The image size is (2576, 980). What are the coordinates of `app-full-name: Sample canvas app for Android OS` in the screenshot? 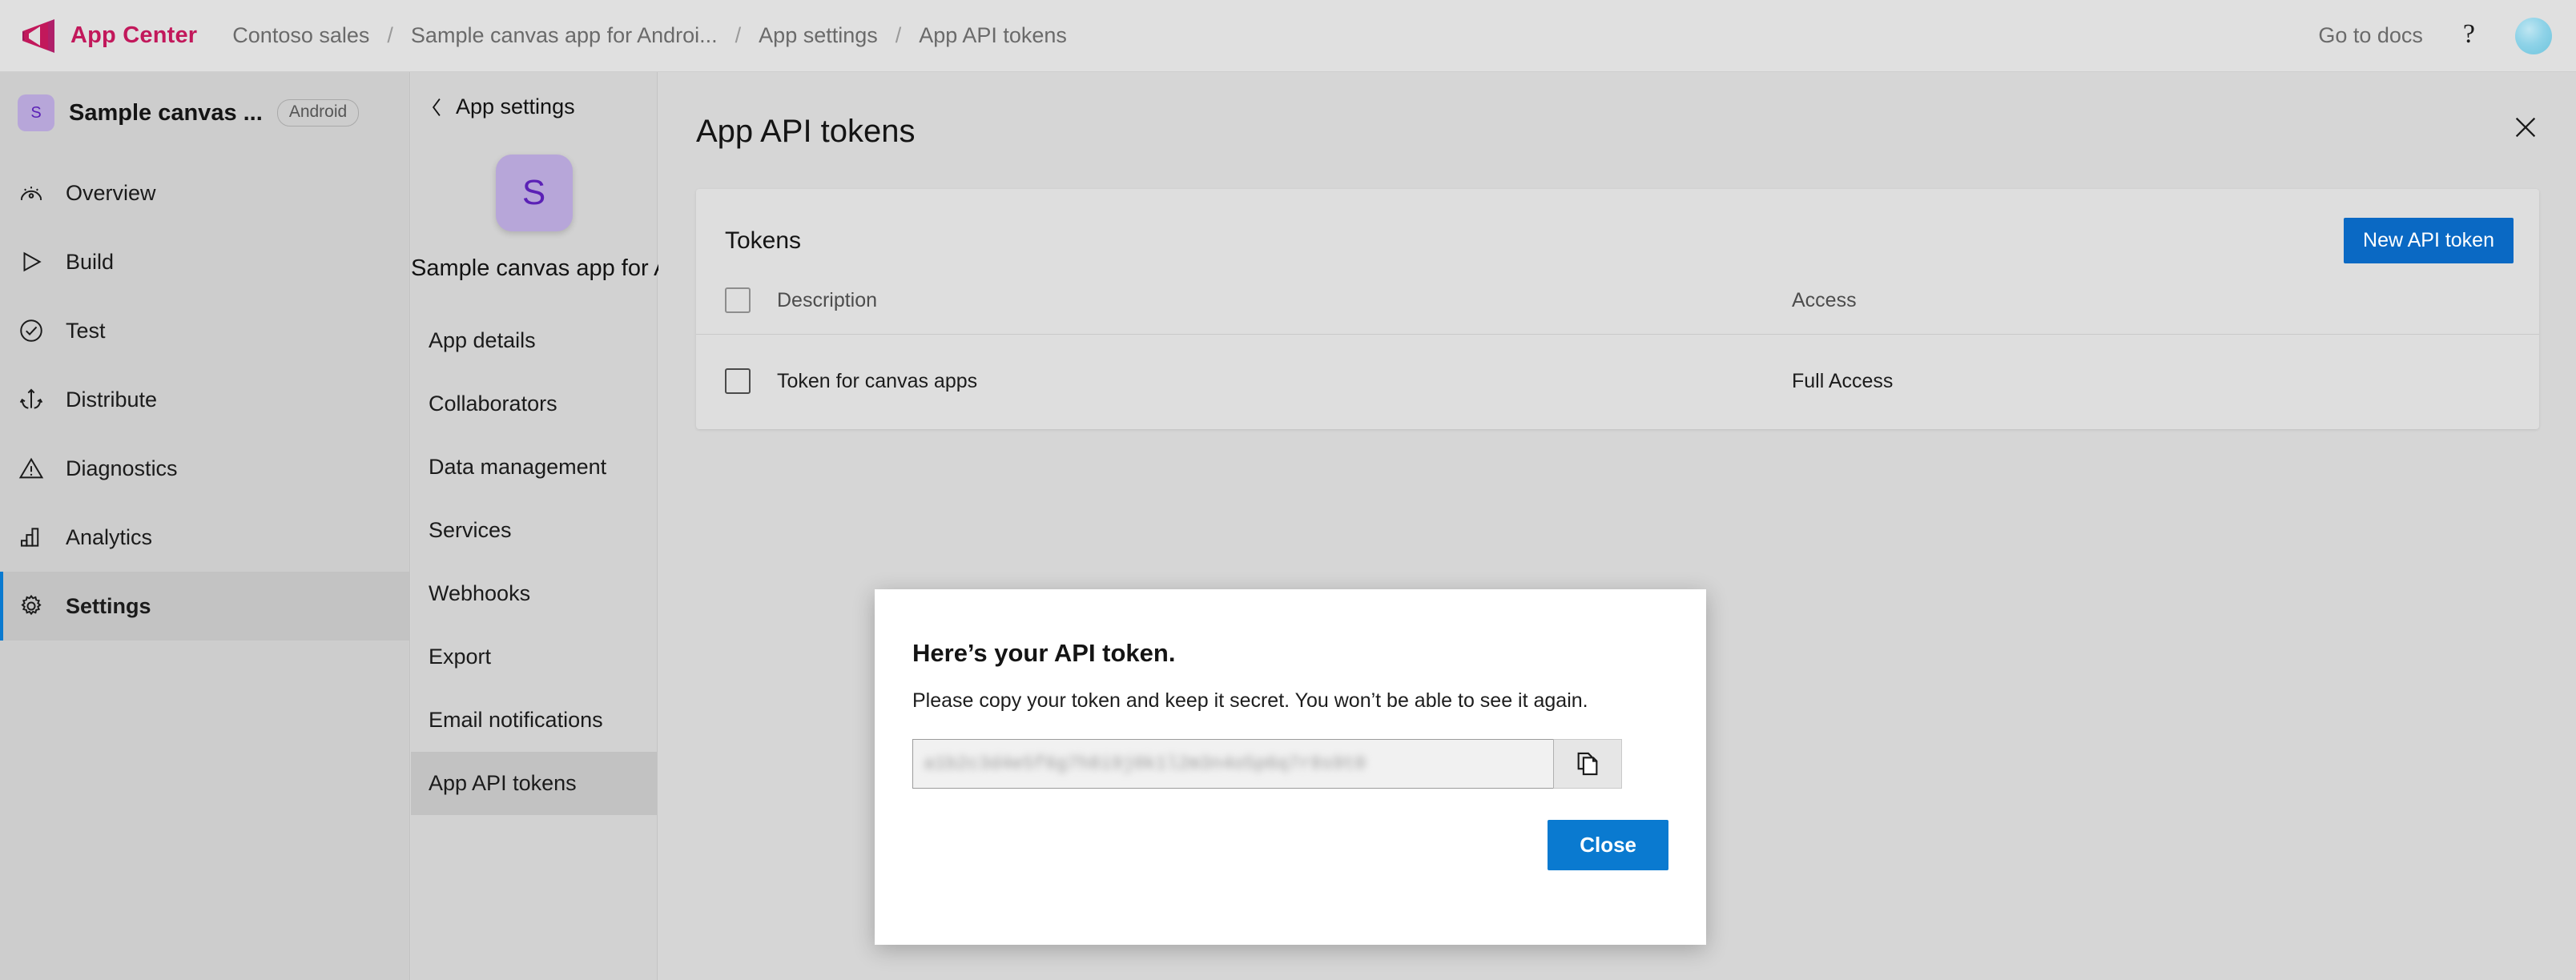 It's located at (592, 268).